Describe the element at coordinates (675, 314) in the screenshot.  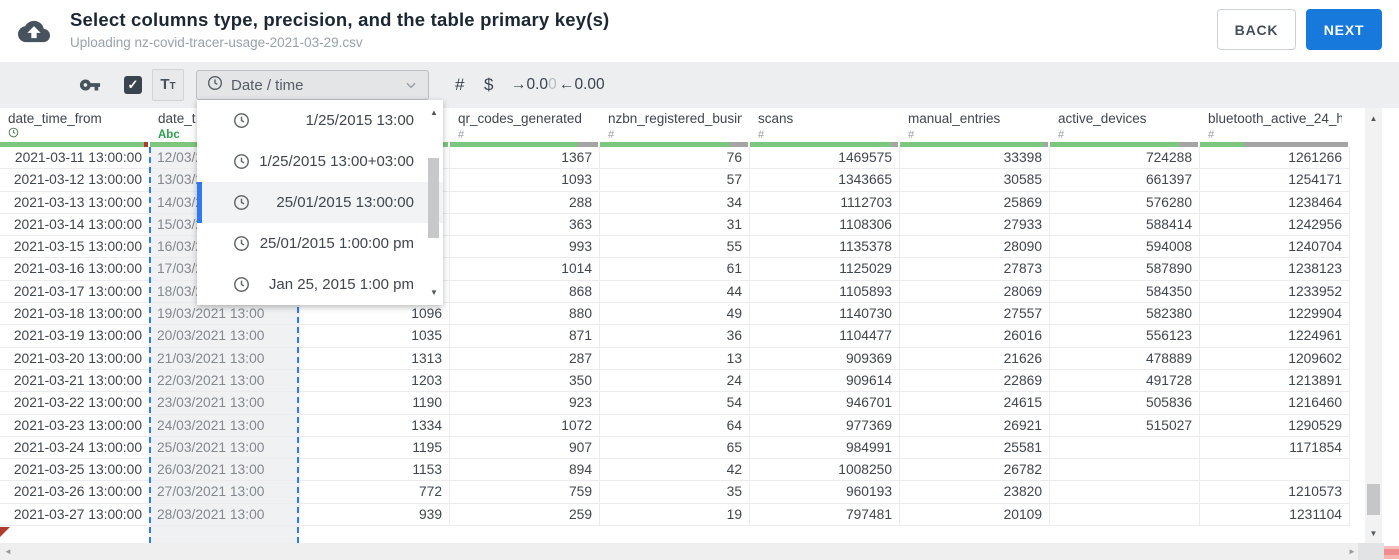
I see `table-cell: 49` at that location.